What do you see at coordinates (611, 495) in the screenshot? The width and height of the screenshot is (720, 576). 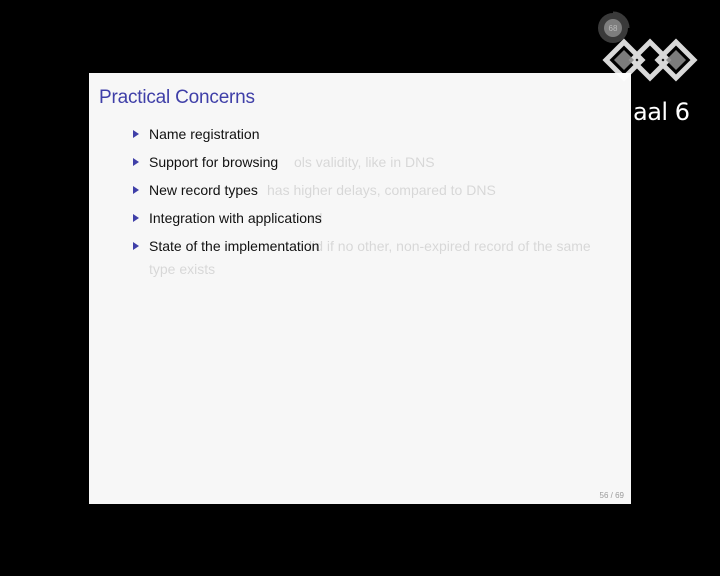 I see `page-number: 56 / 69` at bounding box center [611, 495].